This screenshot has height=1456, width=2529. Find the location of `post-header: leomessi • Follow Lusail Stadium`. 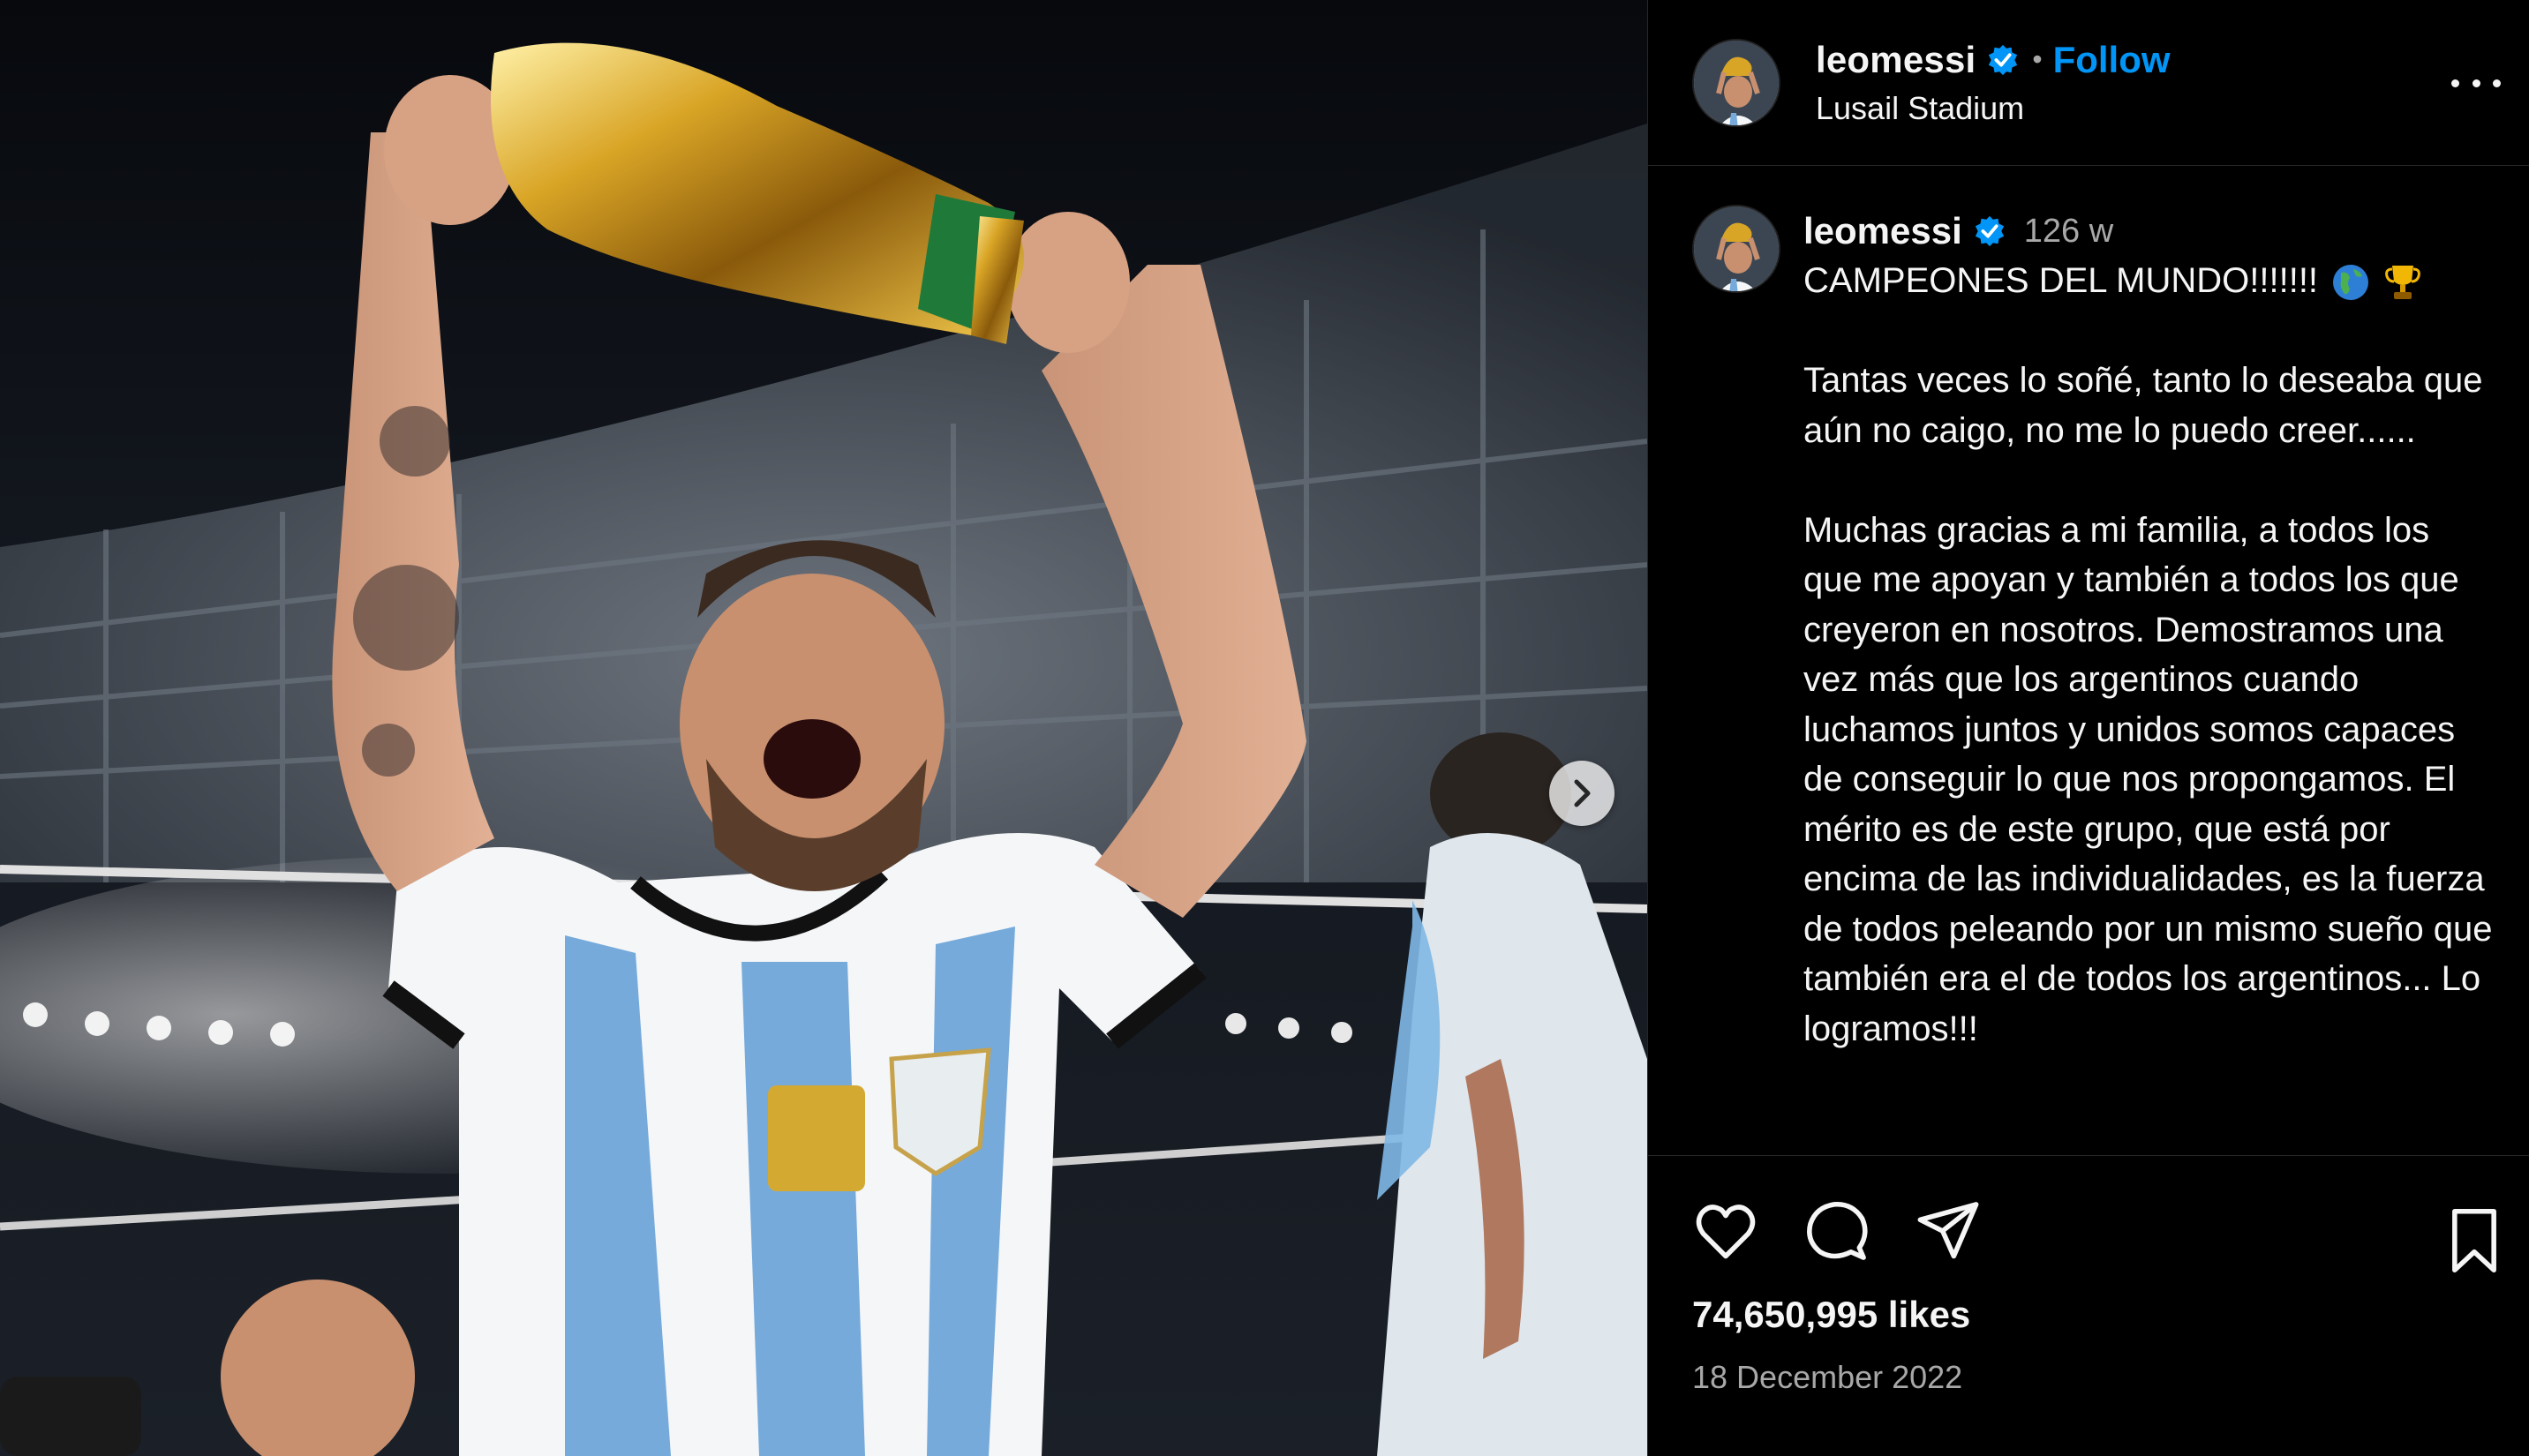

post-header: leomessi • Follow Lusail Stadium is located at coordinates (2089, 83).